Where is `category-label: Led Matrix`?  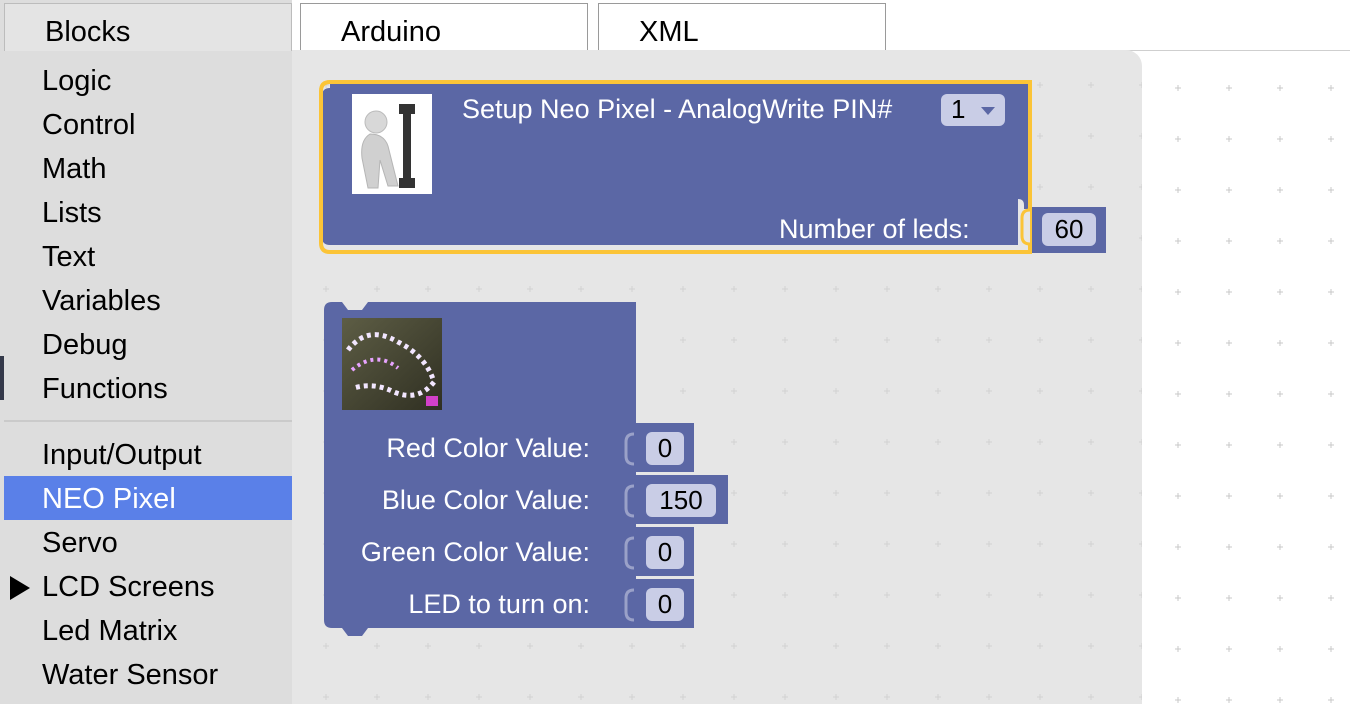
category-label: Led Matrix is located at coordinates (110, 631).